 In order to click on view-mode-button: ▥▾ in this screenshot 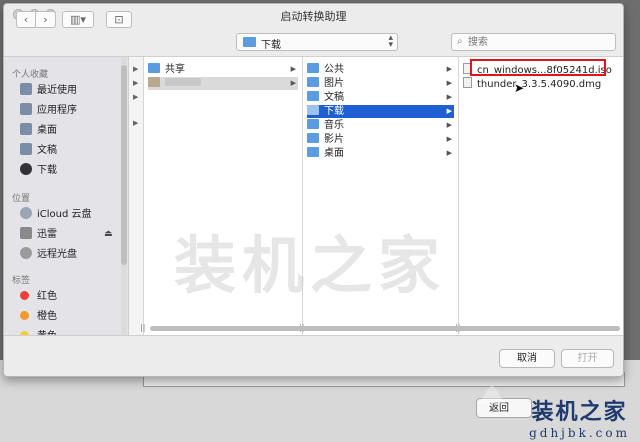, I will do `click(78, 19)`.